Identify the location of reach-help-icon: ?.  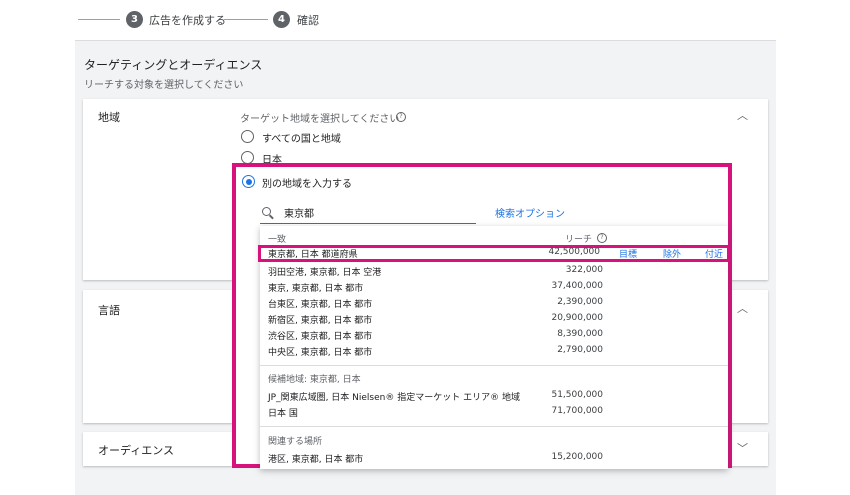
(602, 238).